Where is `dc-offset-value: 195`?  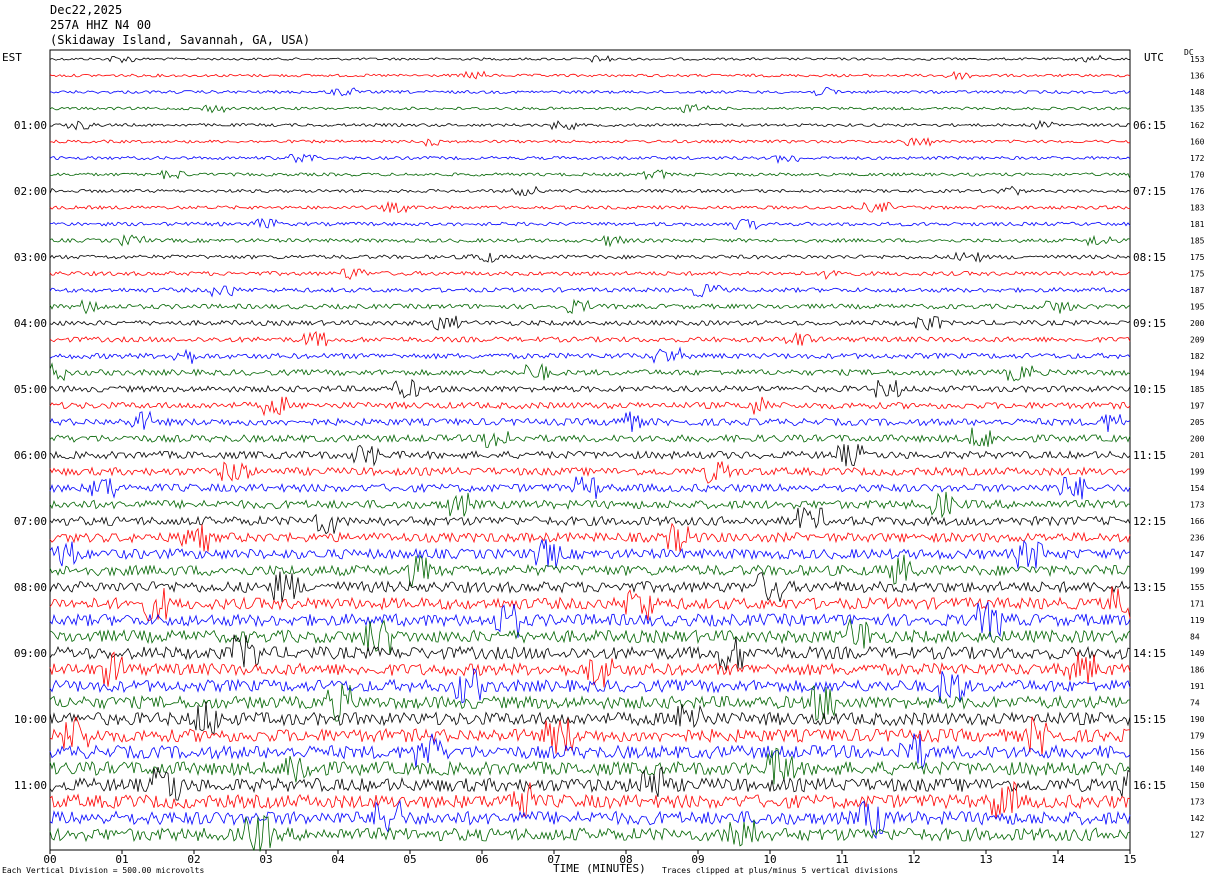
dc-offset-value: 195 is located at coordinates (1197, 307).